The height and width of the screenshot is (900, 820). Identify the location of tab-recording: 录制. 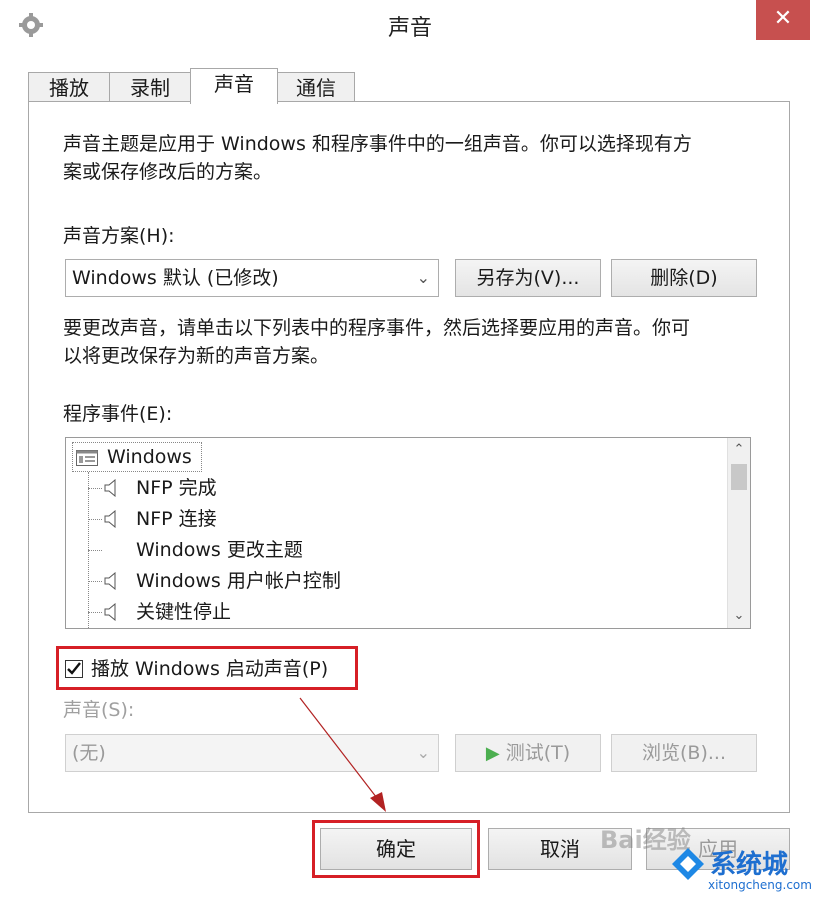
(150, 87).